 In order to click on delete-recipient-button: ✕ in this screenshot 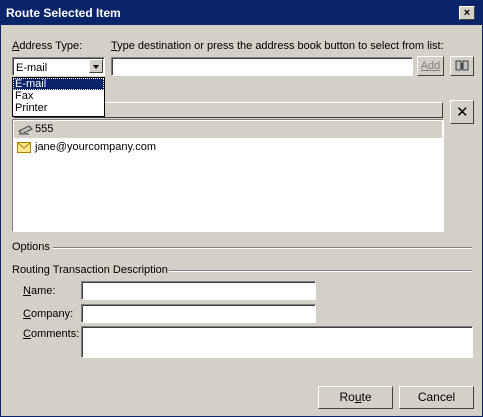, I will do `click(462, 112)`.